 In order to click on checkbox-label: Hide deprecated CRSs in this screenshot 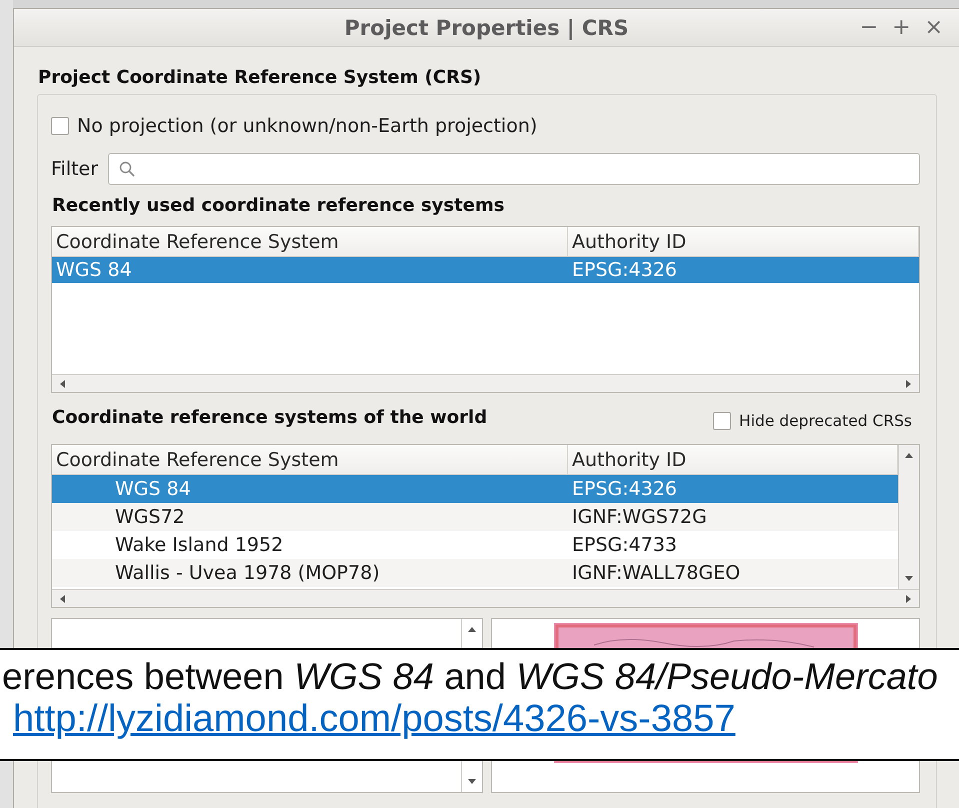, I will do `click(825, 421)`.